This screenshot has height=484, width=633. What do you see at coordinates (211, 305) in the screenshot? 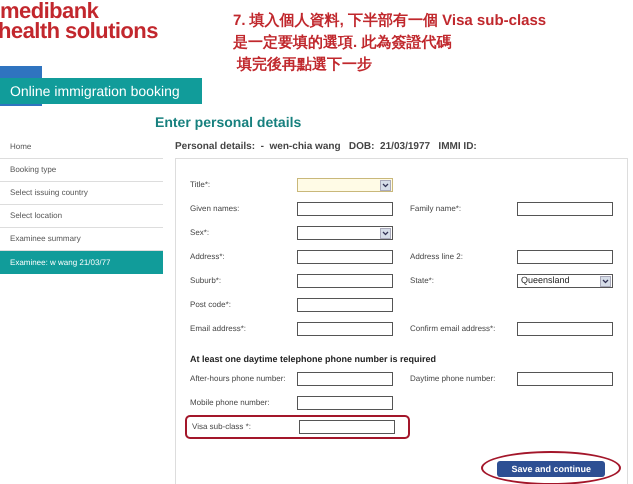
I see `field-label: Post code*:` at bounding box center [211, 305].